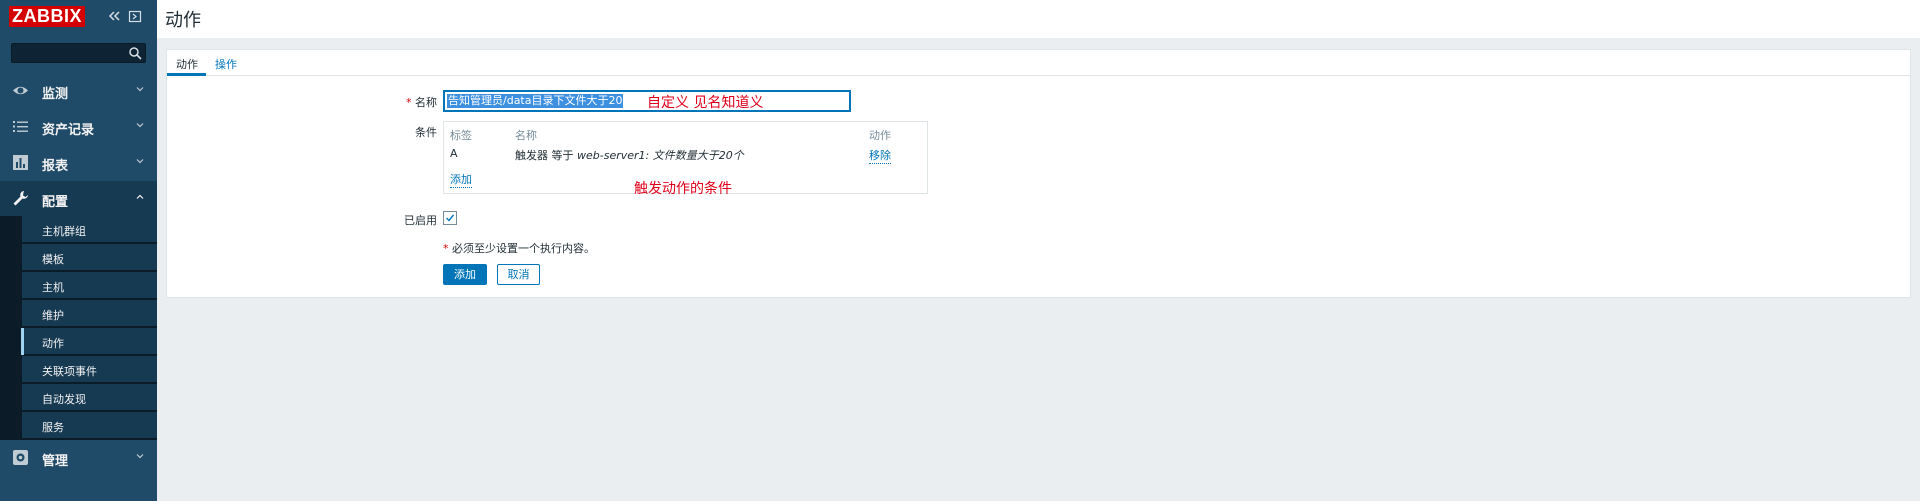 The width and height of the screenshot is (1920, 501). What do you see at coordinates (114, 16) in the screenshot?
I see `collapse-sidebar-icon` at bounding box center [114, 16].